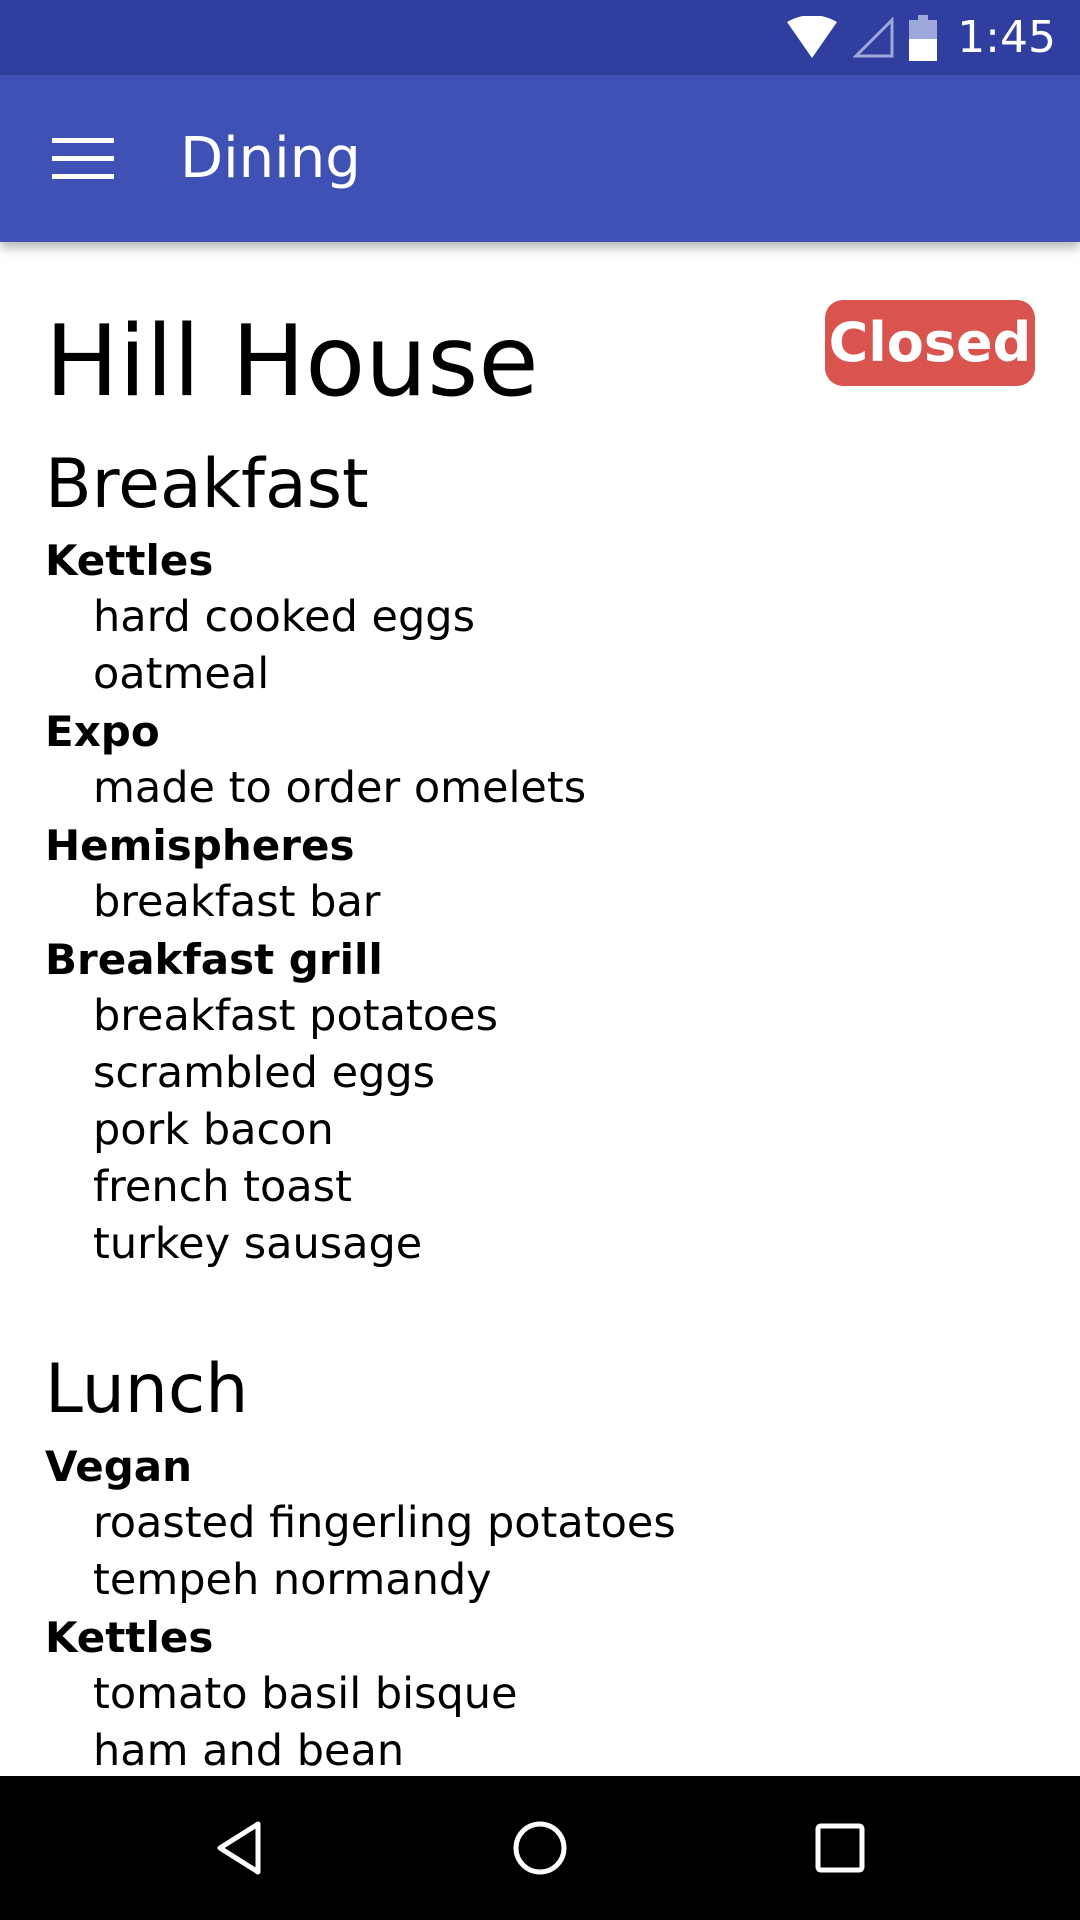 This screenshot has height=1920, width=1080. What do you see at coordinates (292, 362) in the screenshot?
I see `location-name: Hill House` at bounding box center [292, 362].